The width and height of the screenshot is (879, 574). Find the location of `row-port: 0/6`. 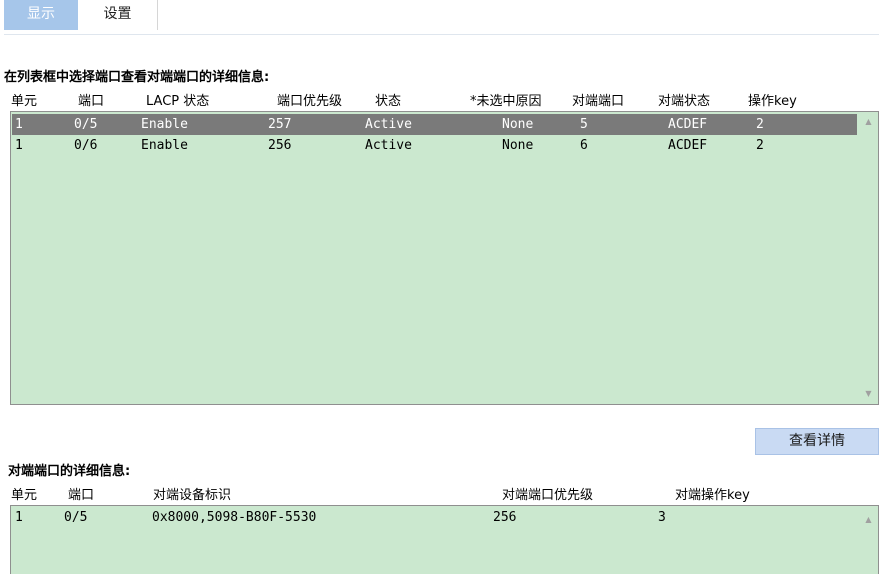

row-port: 0/6 is located at coordinates (86, 145).